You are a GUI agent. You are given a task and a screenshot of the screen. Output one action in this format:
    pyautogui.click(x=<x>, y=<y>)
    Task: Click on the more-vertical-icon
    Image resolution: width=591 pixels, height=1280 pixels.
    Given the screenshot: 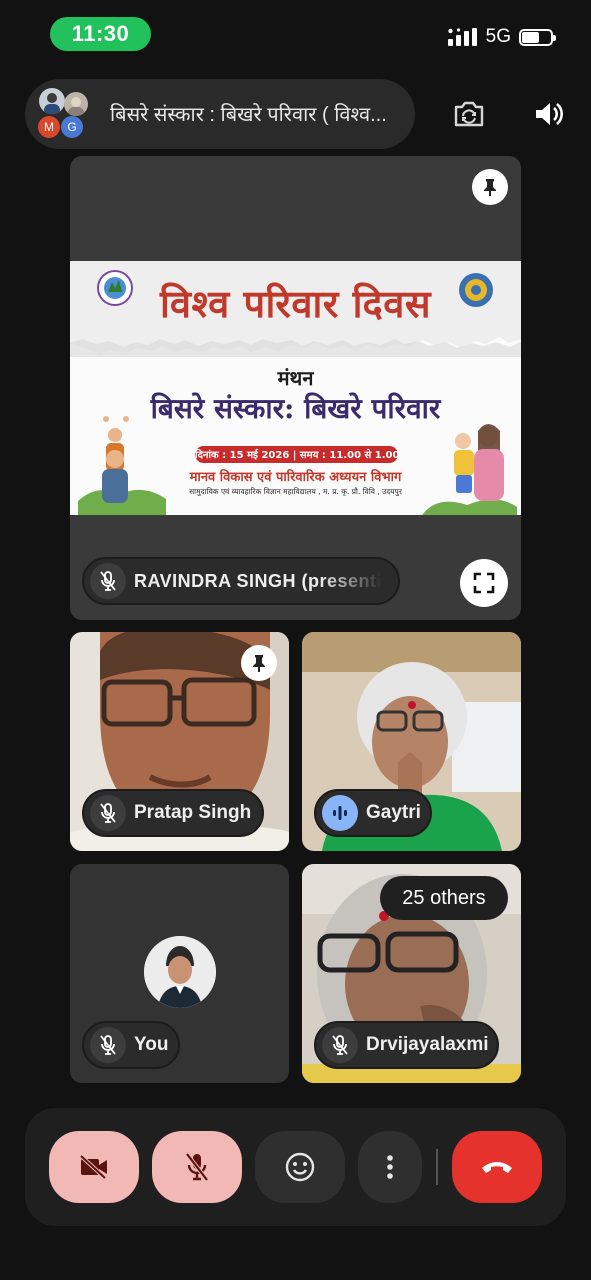 What is the action you would take?
    pyautogui.click(x=390, y=1167)
    